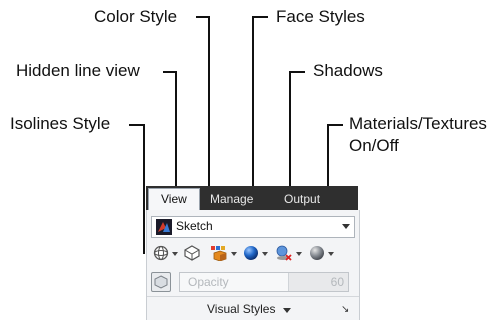 Image resolution: width=504 pixels, height=321 pixels. Describe the element at coordinates (161, 253) in the screenshot. I see `isolines-style-icon` at that location.